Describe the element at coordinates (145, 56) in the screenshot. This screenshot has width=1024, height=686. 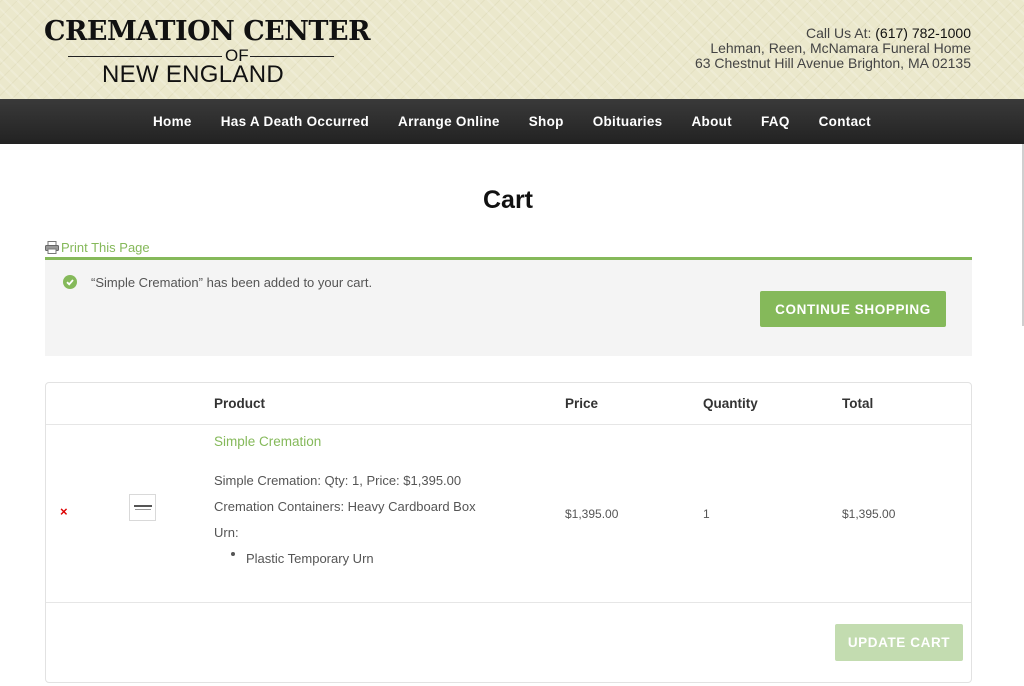
I see `logo-rule-left` at that location.